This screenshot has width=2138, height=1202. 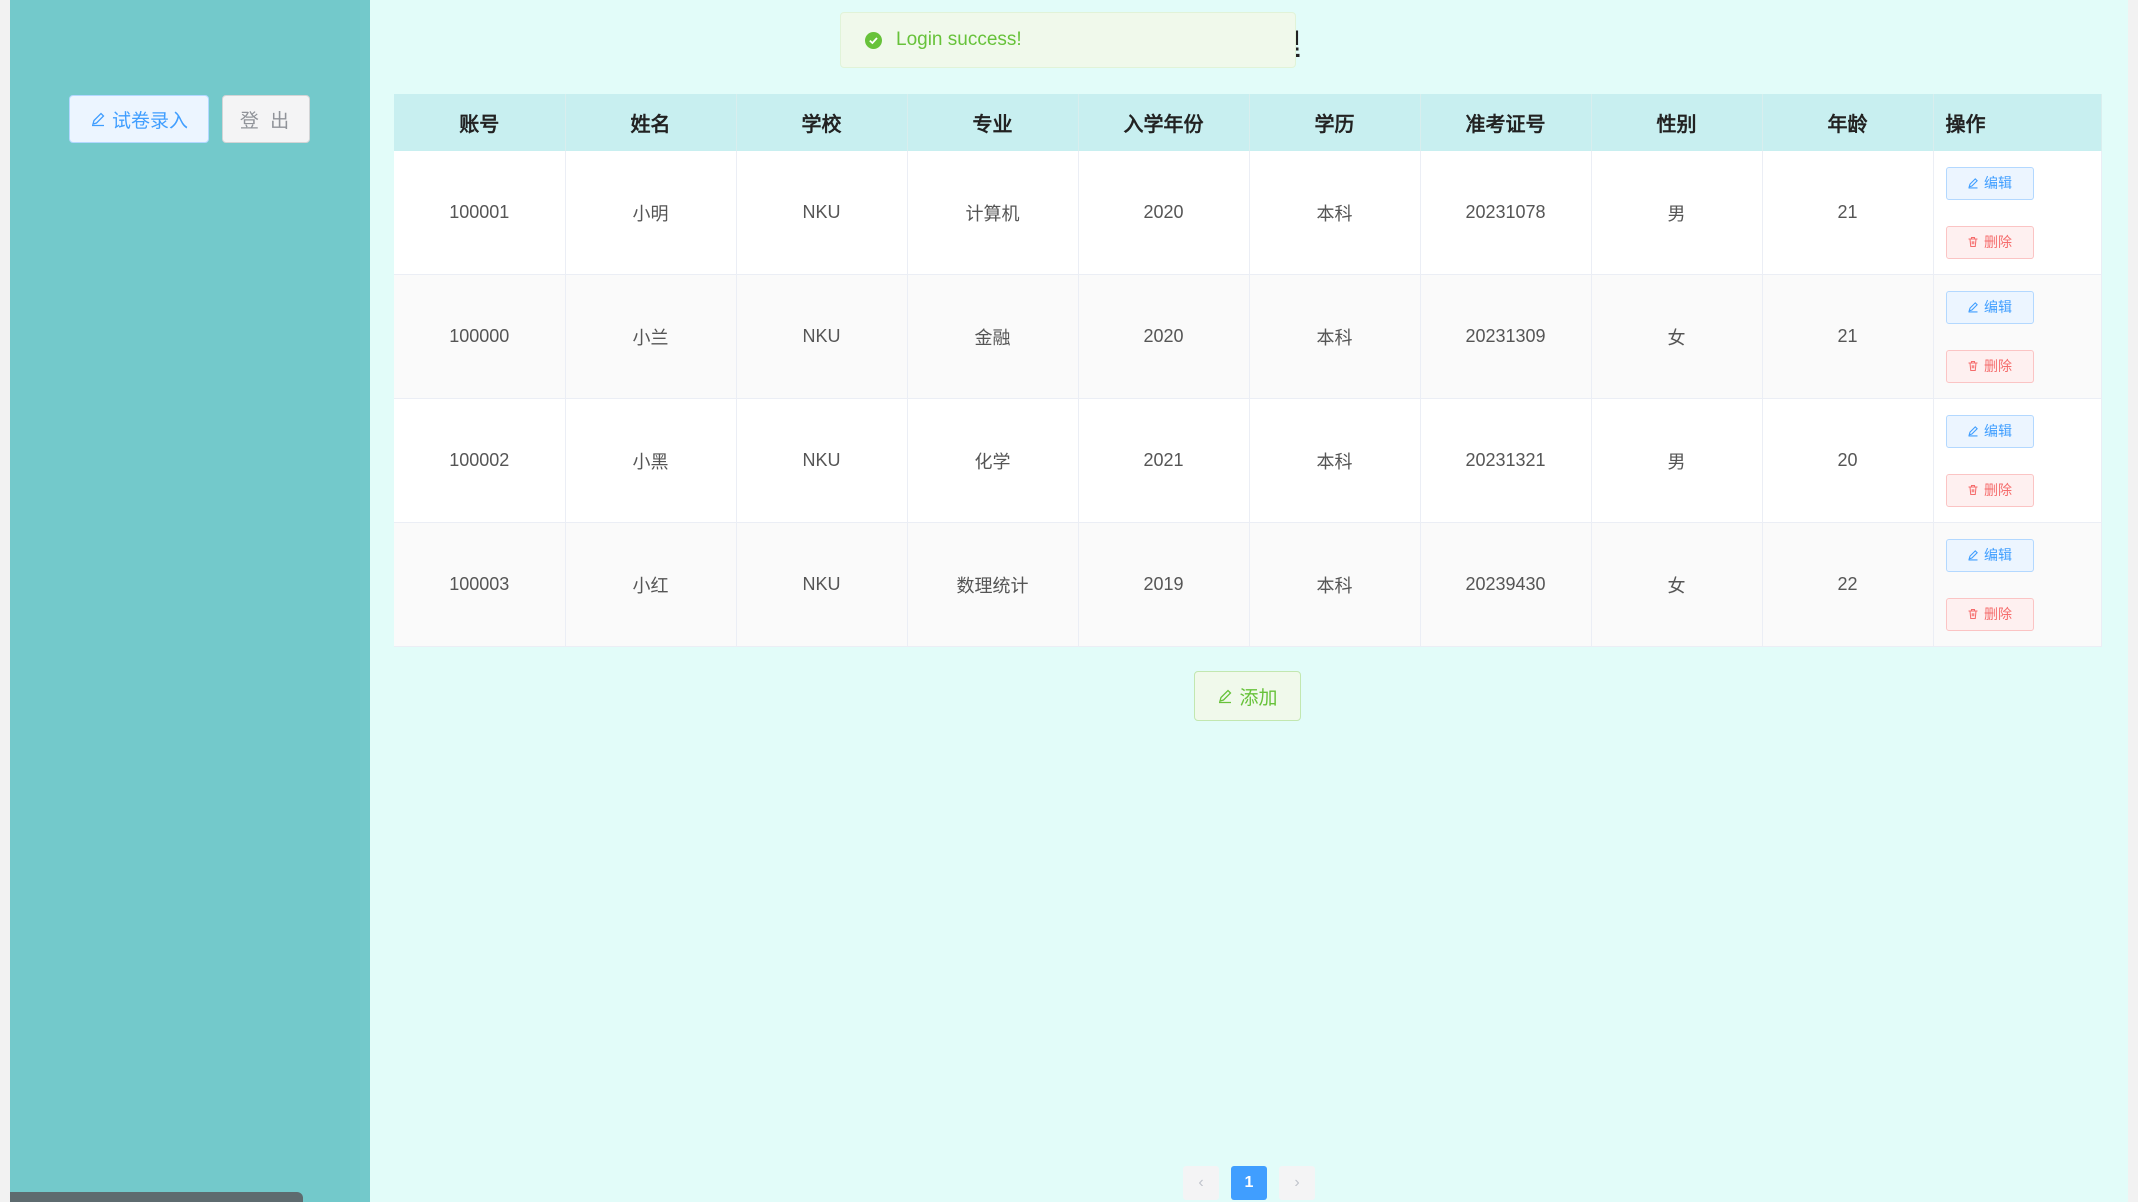 I want to click on table-cell: 20231309, so click(x=1506, y=336).